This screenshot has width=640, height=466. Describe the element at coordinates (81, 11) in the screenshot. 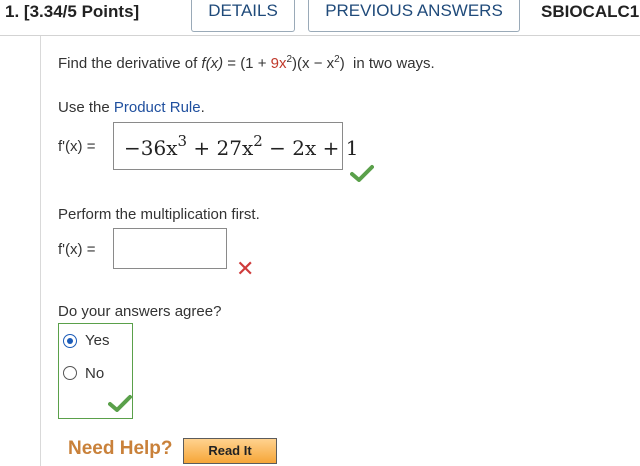

I see `question-points: [3.34/5 Points]` at that location.